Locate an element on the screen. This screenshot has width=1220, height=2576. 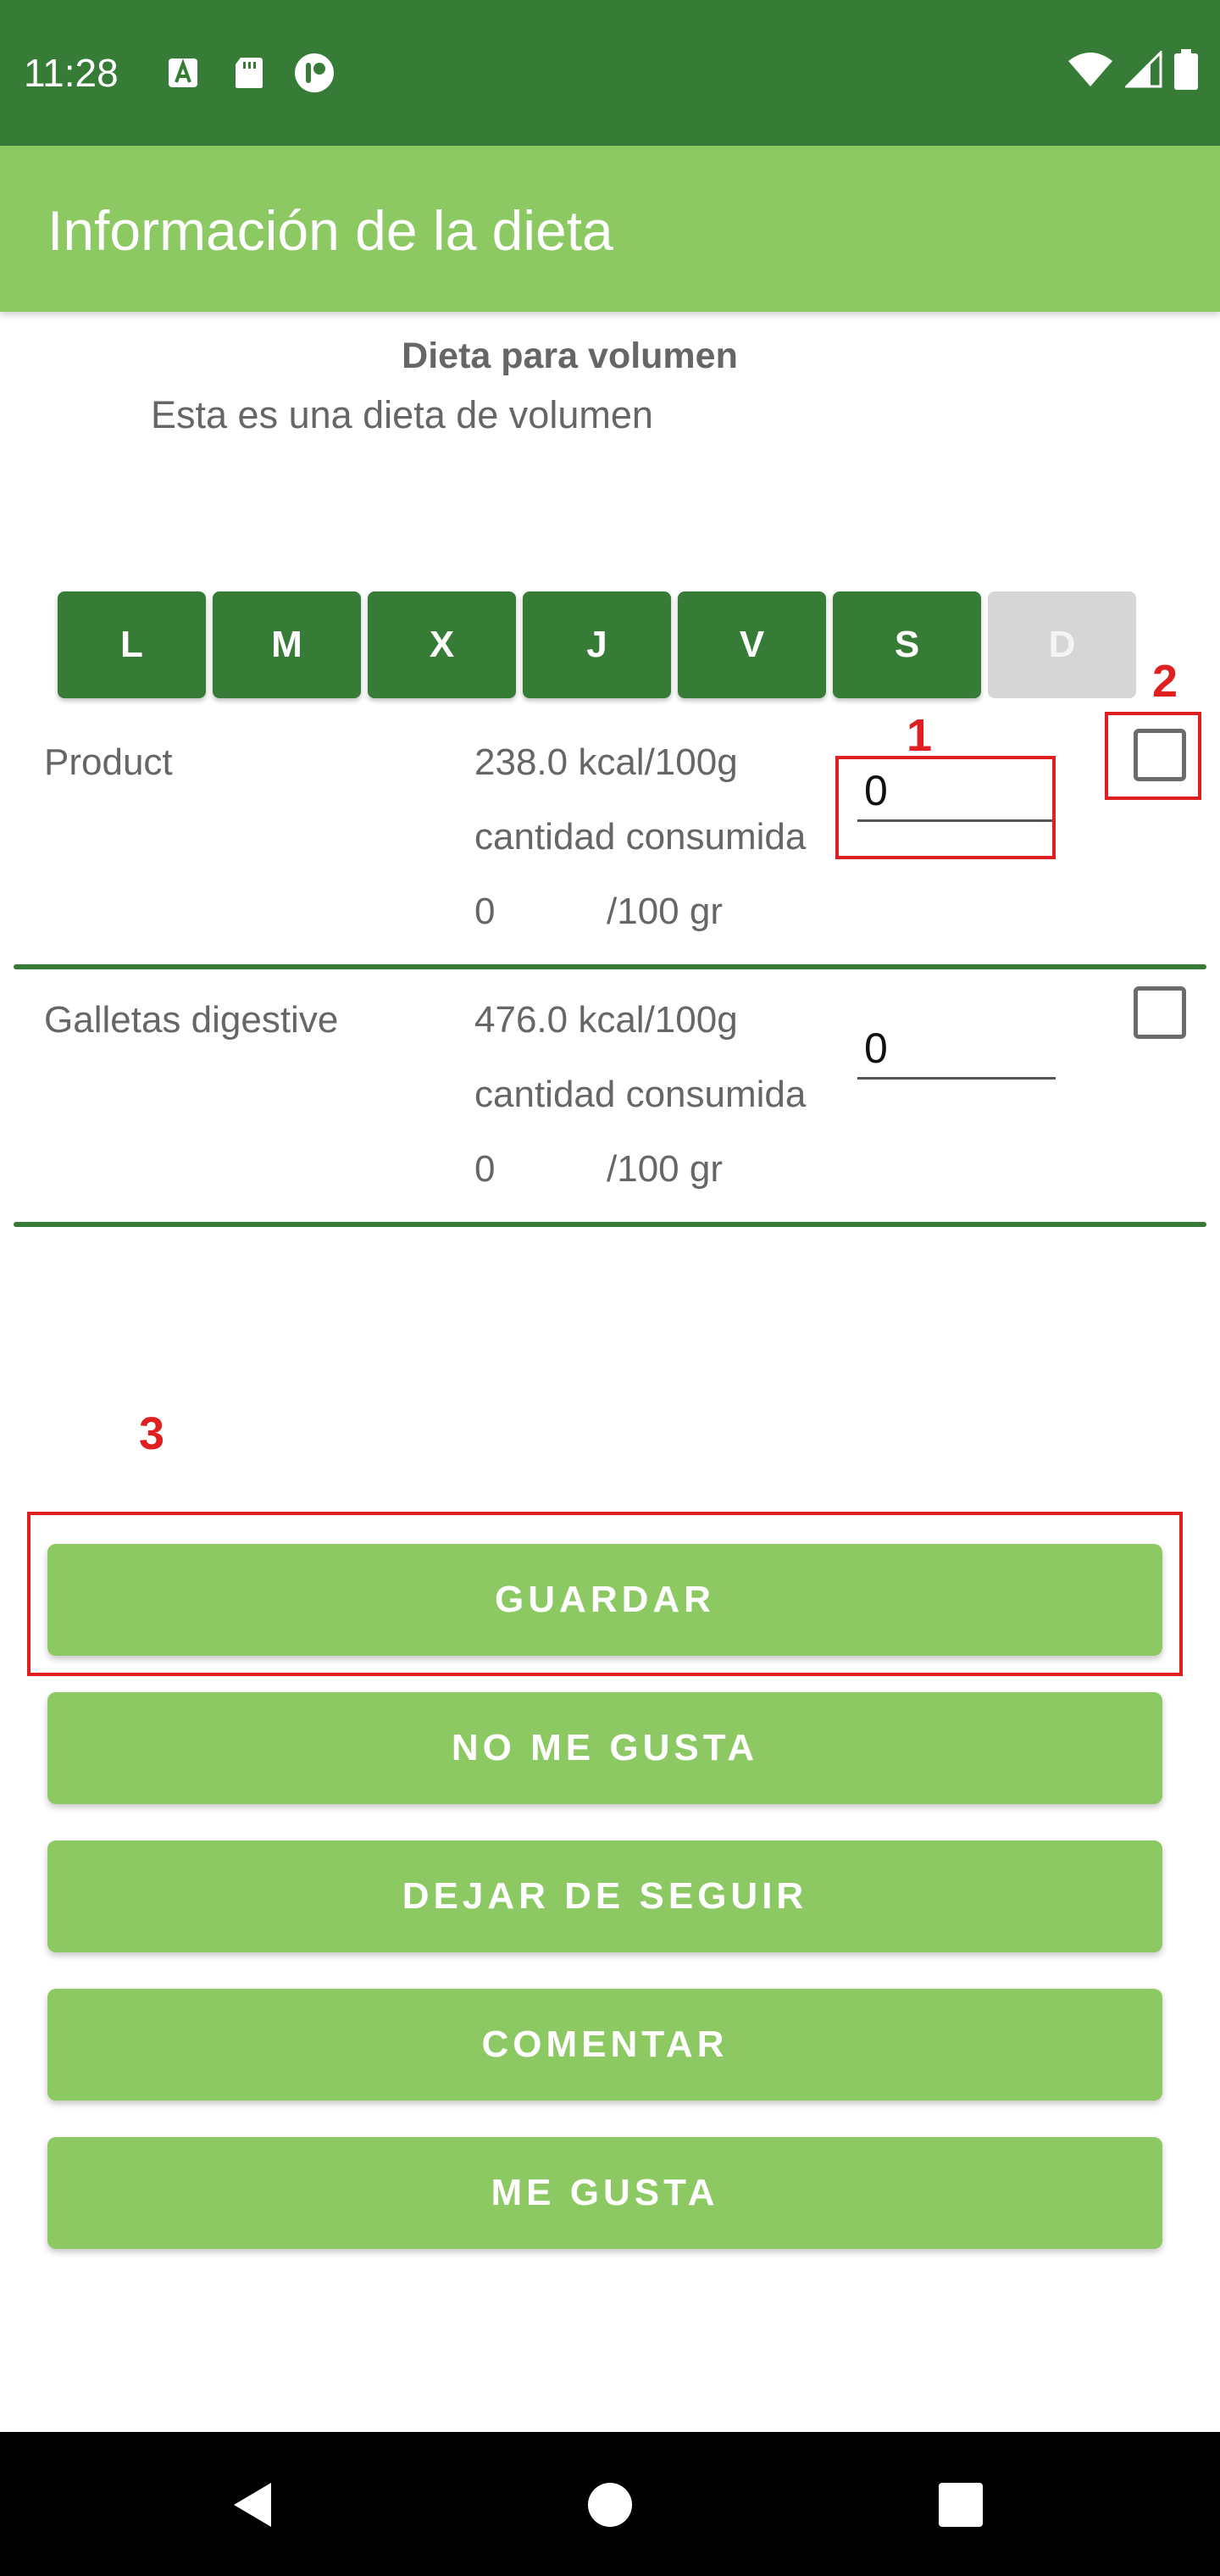
day-button-d: D is located at coordinates (1062, 644).